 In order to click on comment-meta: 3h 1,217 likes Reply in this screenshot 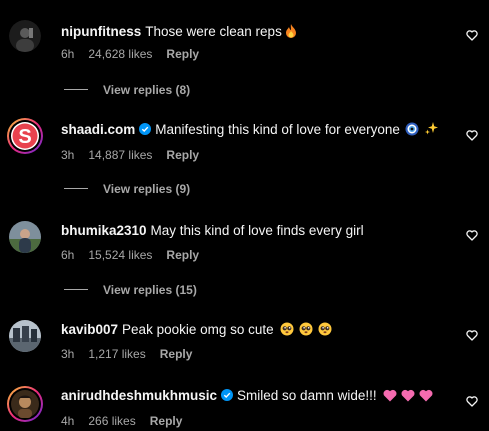, I will do `click(133, 354)`.